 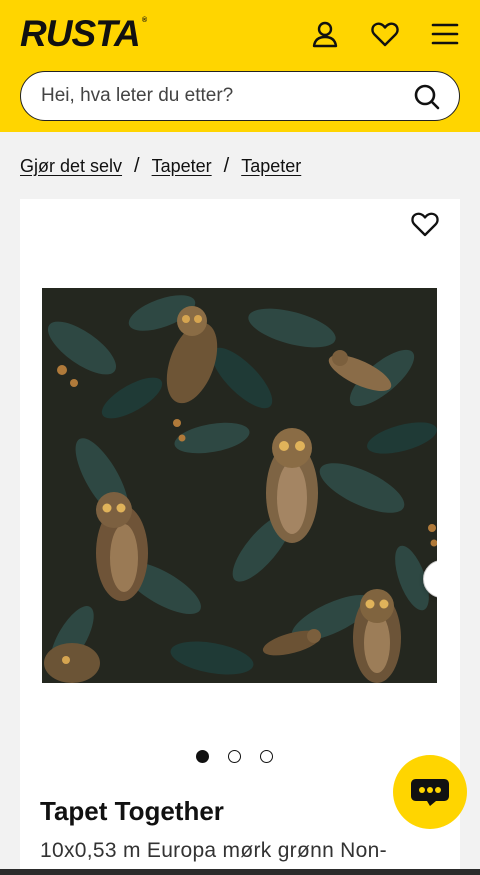 What do you see at coordinates (132, 811) in the screenshot?
I see `product-title: Tapet Together` at bounding box center [132, 811].